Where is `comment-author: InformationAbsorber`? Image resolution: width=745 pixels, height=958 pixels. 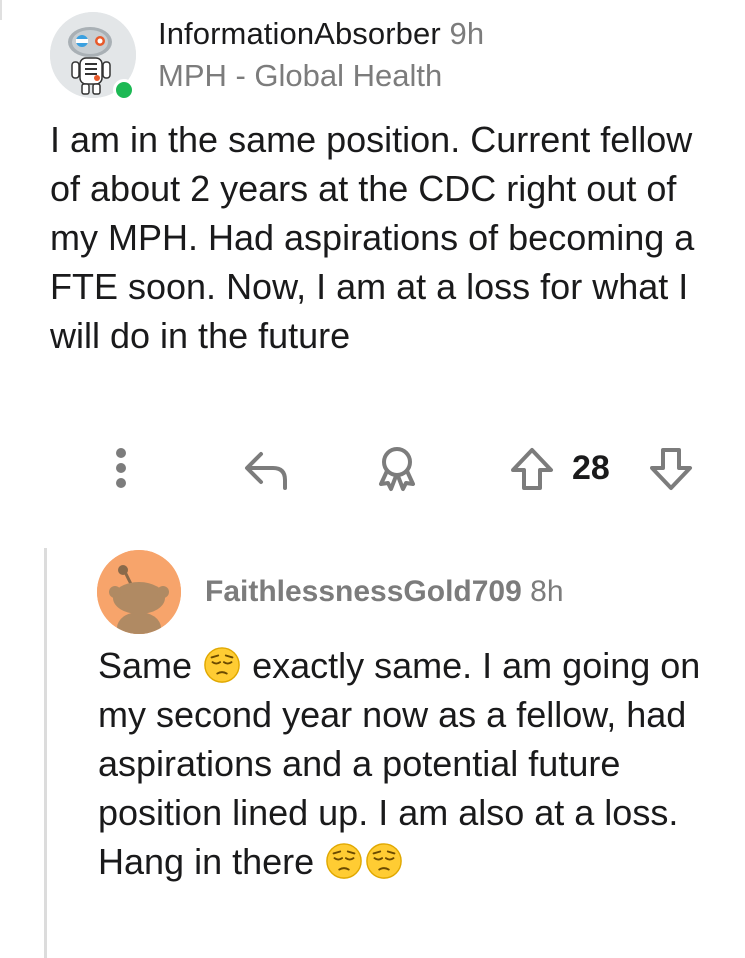 comment-author: InformationAbsorber is located at coordinates (299, 33).